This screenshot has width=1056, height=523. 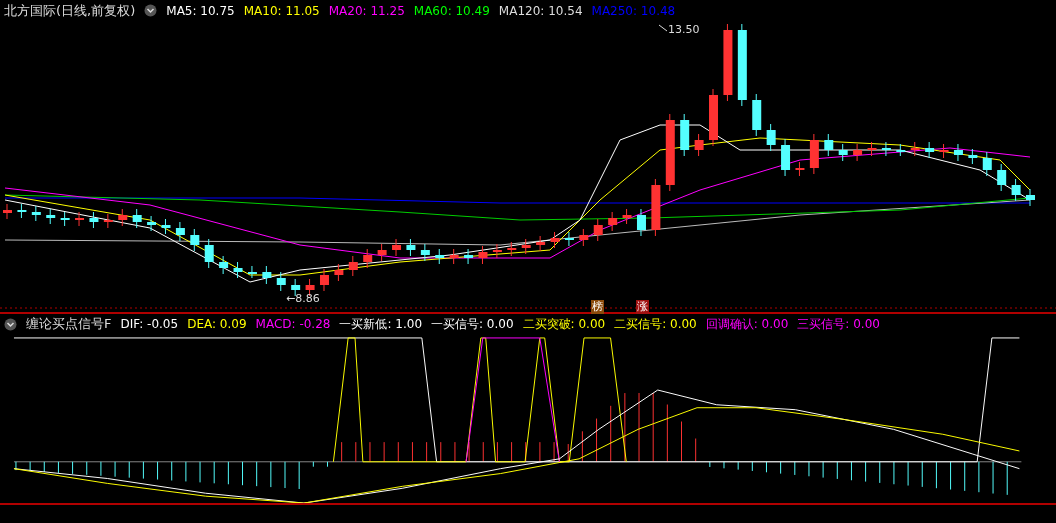 What do you see at coordinates (200, 10) in the screenshot?
I see `ma-value: MA5: 10.75` at bounding box center [200, 10].